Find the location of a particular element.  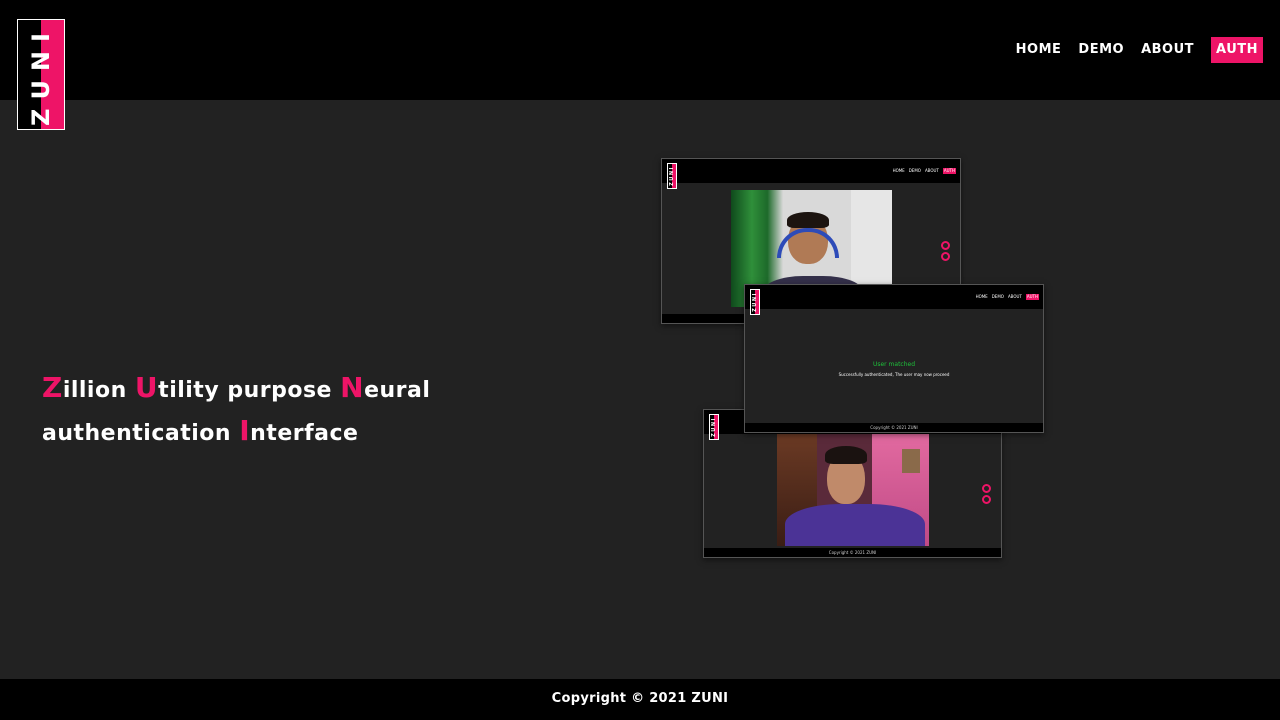

headline-accent-letter: Z is located at coordinates (52, 387).